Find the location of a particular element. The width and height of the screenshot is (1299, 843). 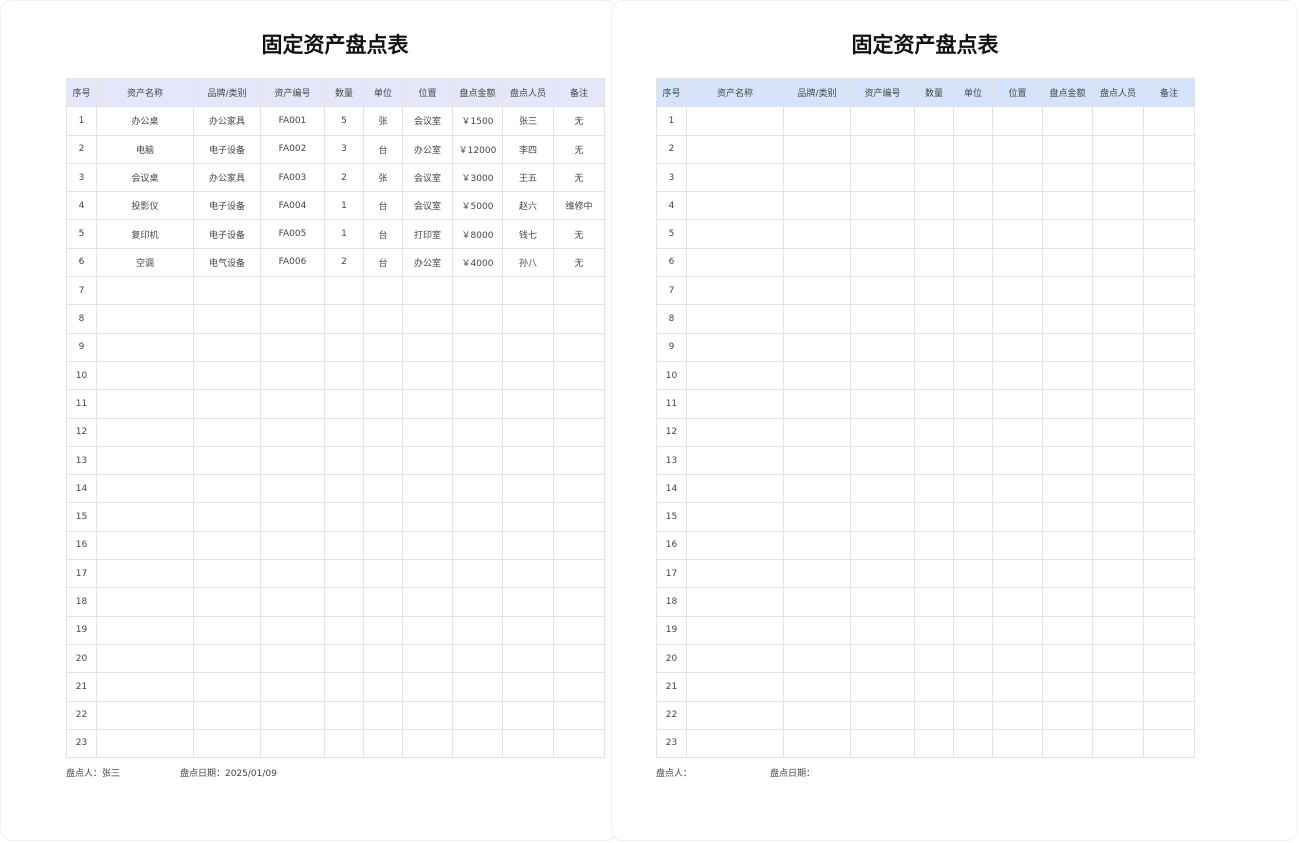

table-cell: 无 is located at coordinates (579, 149).